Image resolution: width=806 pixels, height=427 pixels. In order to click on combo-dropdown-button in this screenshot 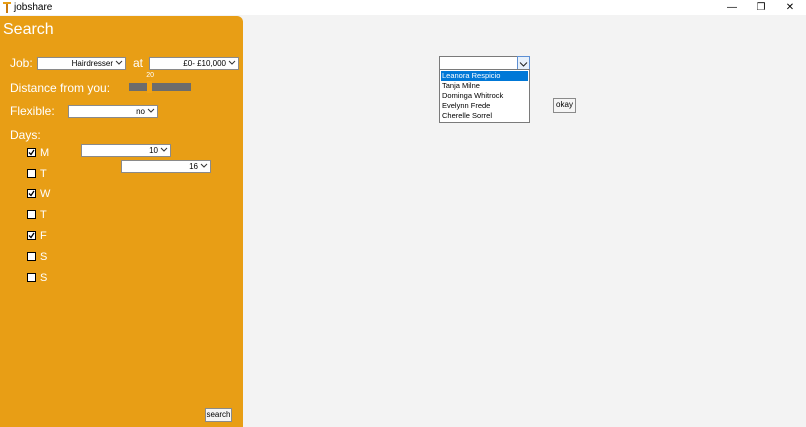, I will do `click(523, 63)`.